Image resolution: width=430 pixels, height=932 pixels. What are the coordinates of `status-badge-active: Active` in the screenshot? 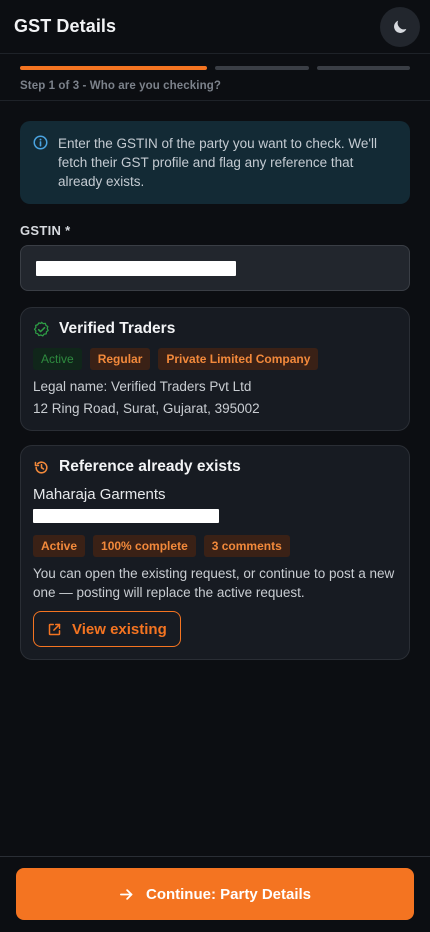 It's located at (57, 359).